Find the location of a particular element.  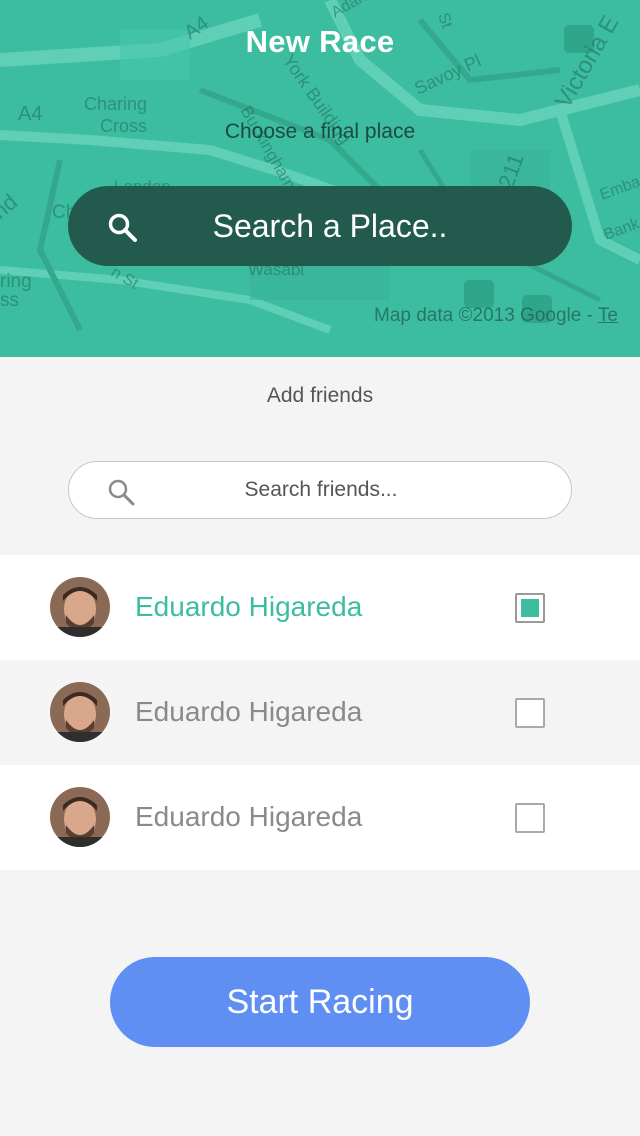

map-credit: Map data ©2013 Google - Te is located at coordinates (496, 316).